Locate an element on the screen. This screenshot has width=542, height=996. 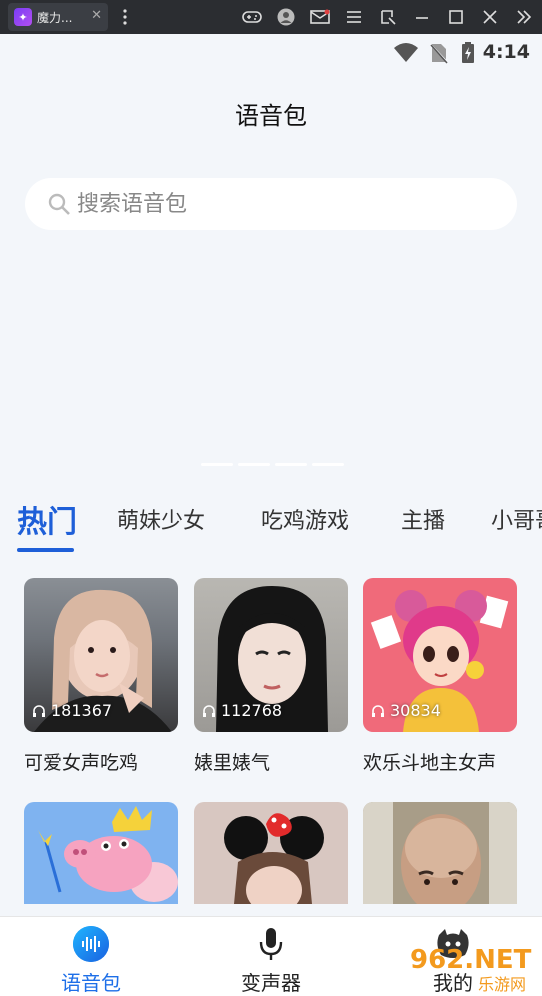
microphone-icon is located at coordinates (271, 944).